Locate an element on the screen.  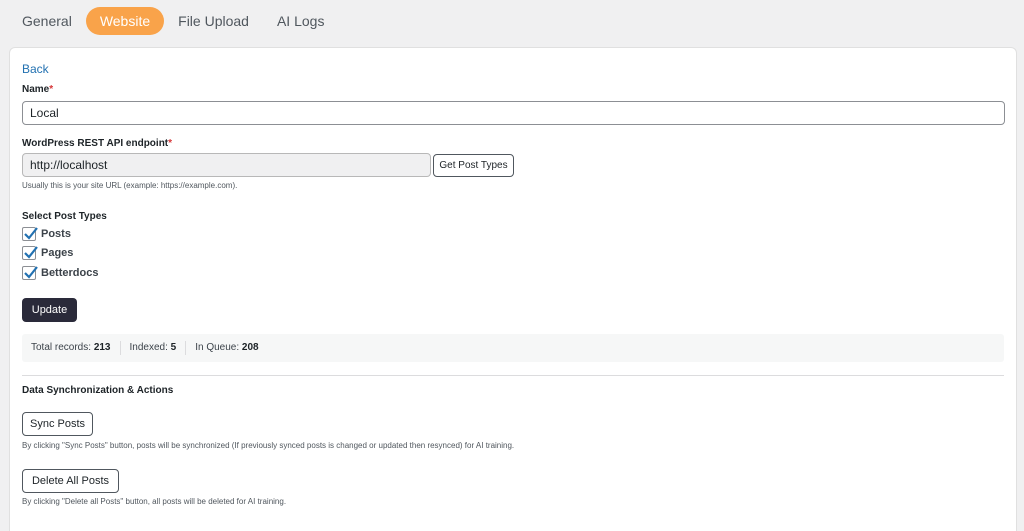
delete-all-posts-button: Delete All Posts is located at coordinates (70, 481).